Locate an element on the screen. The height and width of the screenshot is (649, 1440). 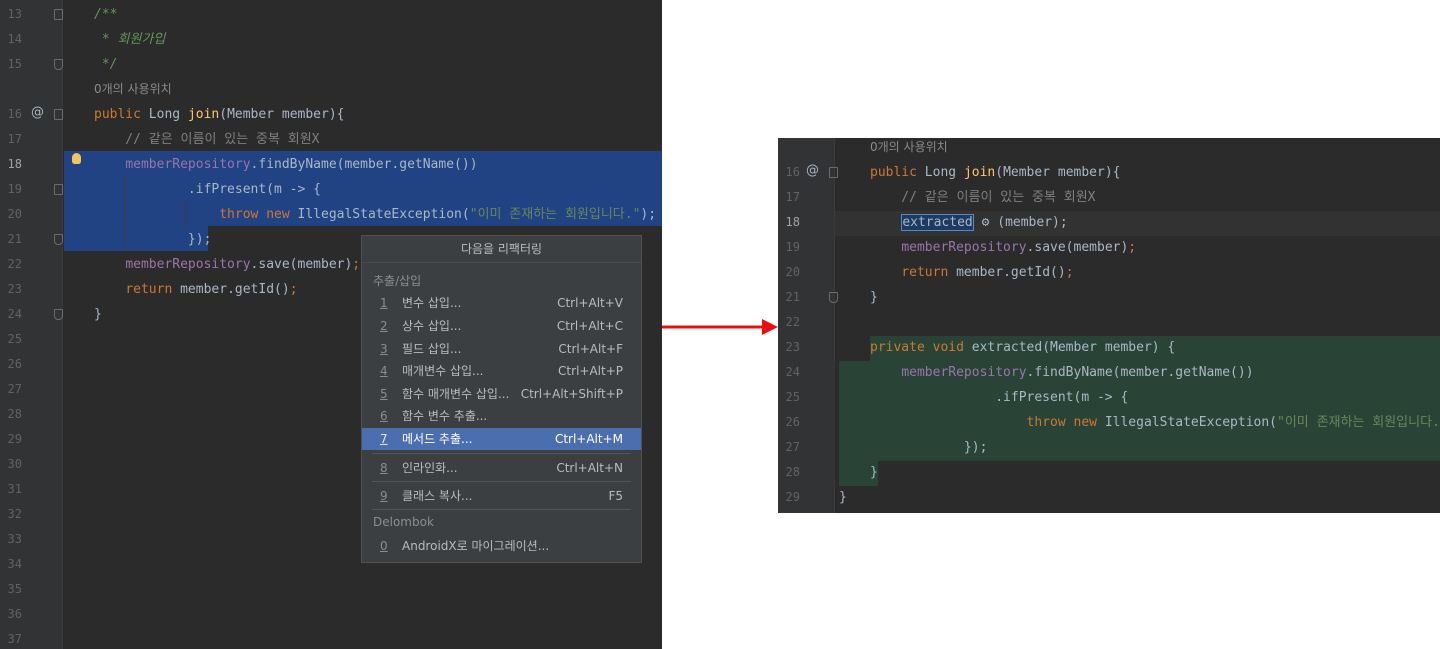
menu-item-introduce-variable: 1 변수 삽입... Ctrl+Alt+V is located at coordinates (501, 303).